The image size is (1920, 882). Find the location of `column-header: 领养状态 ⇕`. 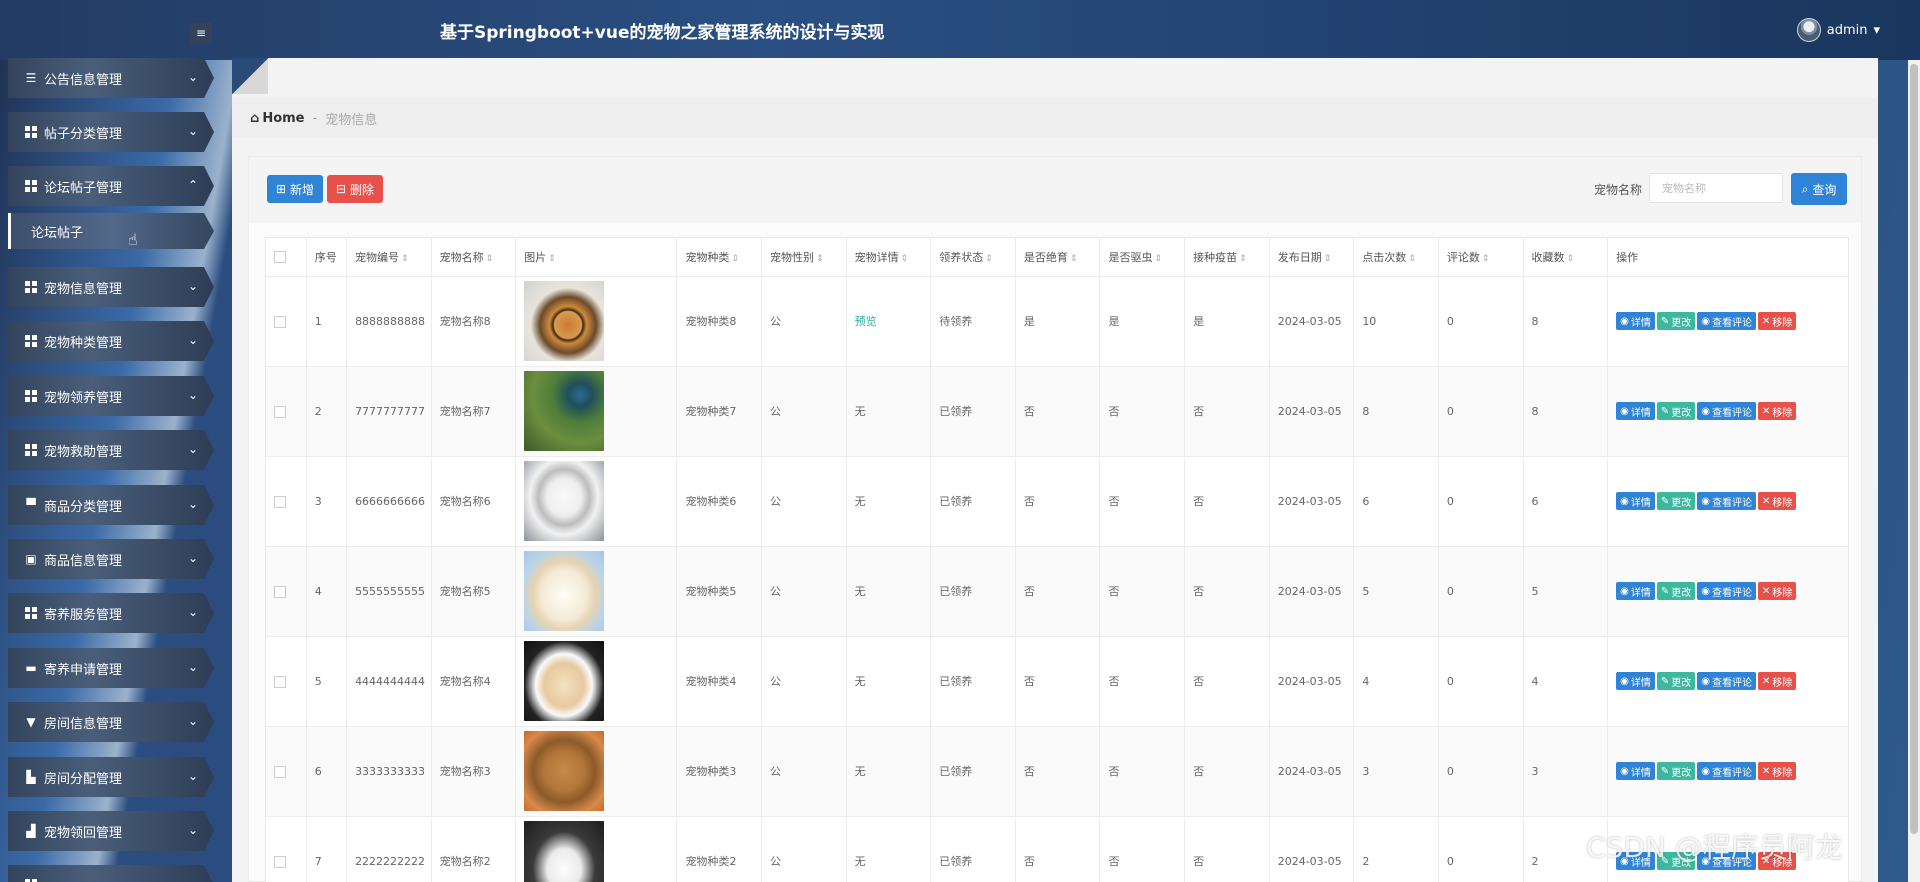

column-header: 领养状态 ⇕ is located at coordinates (973, 257).